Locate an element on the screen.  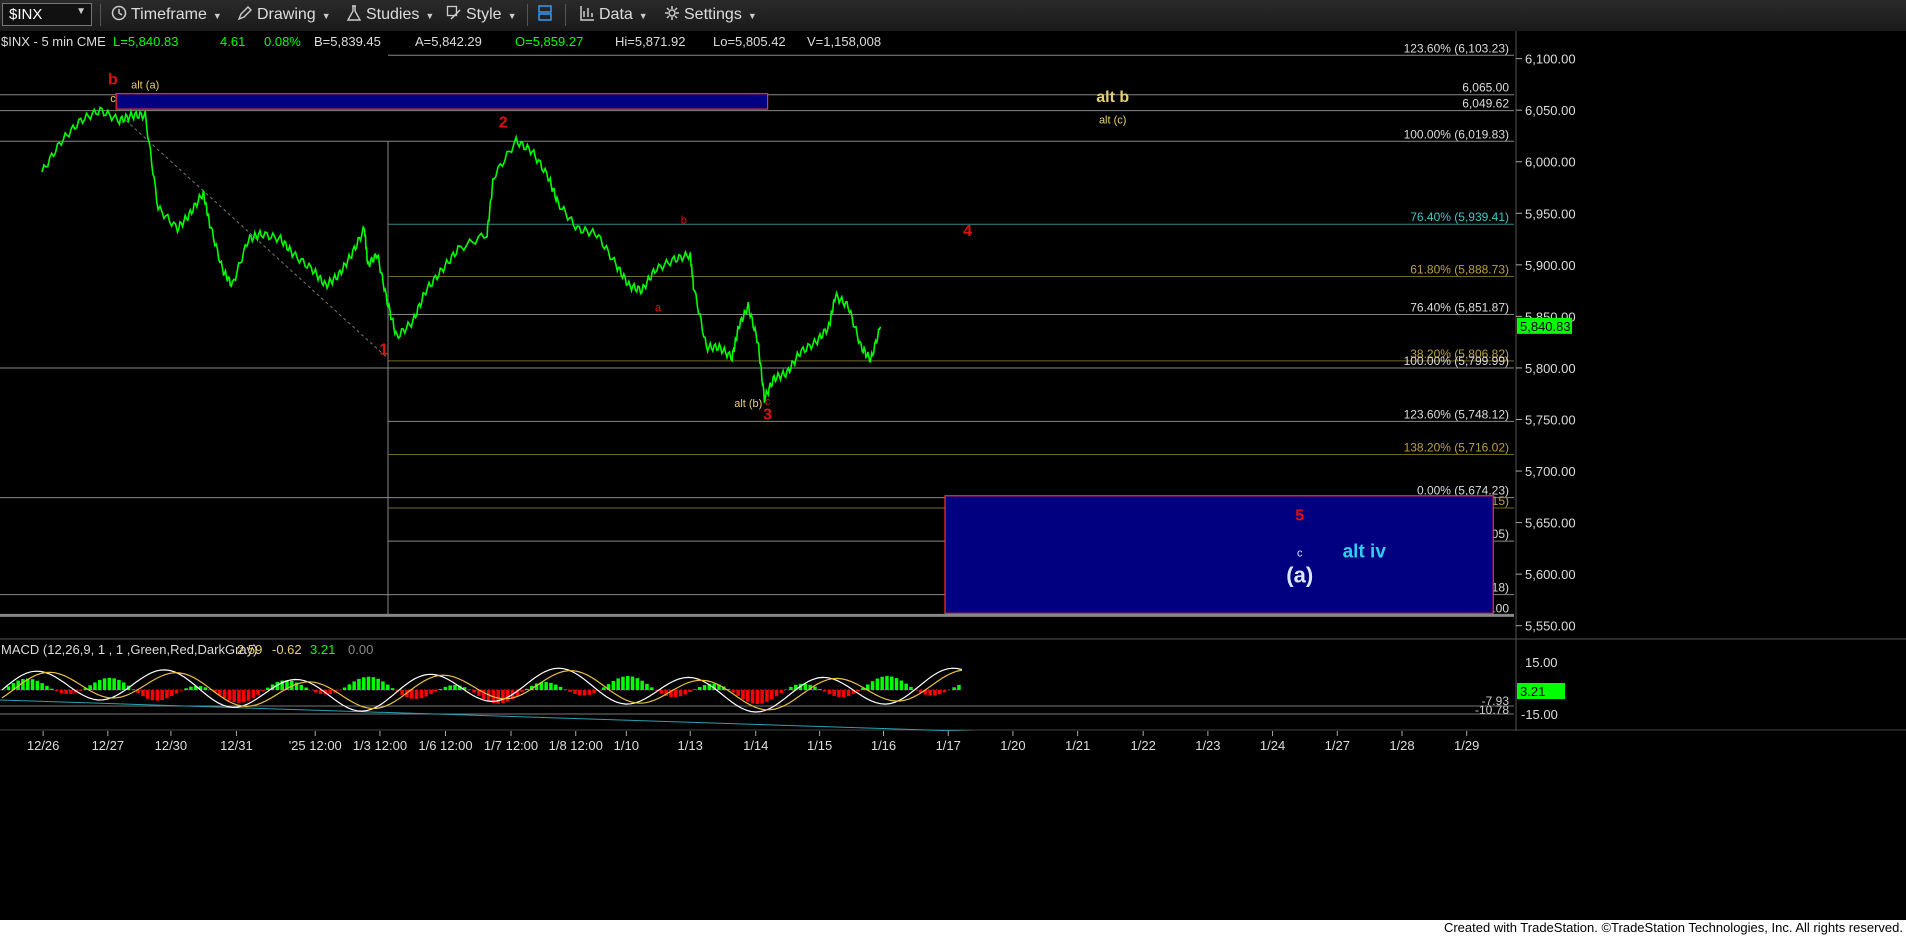
x-tick-label: 1/27 is located at coordinates (1337, 745).